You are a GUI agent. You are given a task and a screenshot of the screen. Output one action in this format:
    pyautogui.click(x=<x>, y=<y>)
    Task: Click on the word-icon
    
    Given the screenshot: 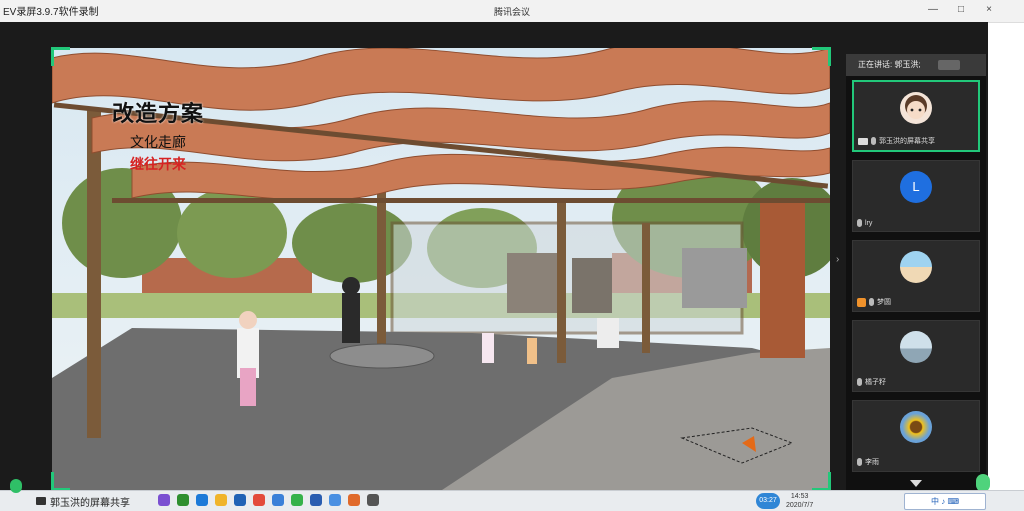 What is the action you would take?
    pyautogui.click(x=316, y=500)
    